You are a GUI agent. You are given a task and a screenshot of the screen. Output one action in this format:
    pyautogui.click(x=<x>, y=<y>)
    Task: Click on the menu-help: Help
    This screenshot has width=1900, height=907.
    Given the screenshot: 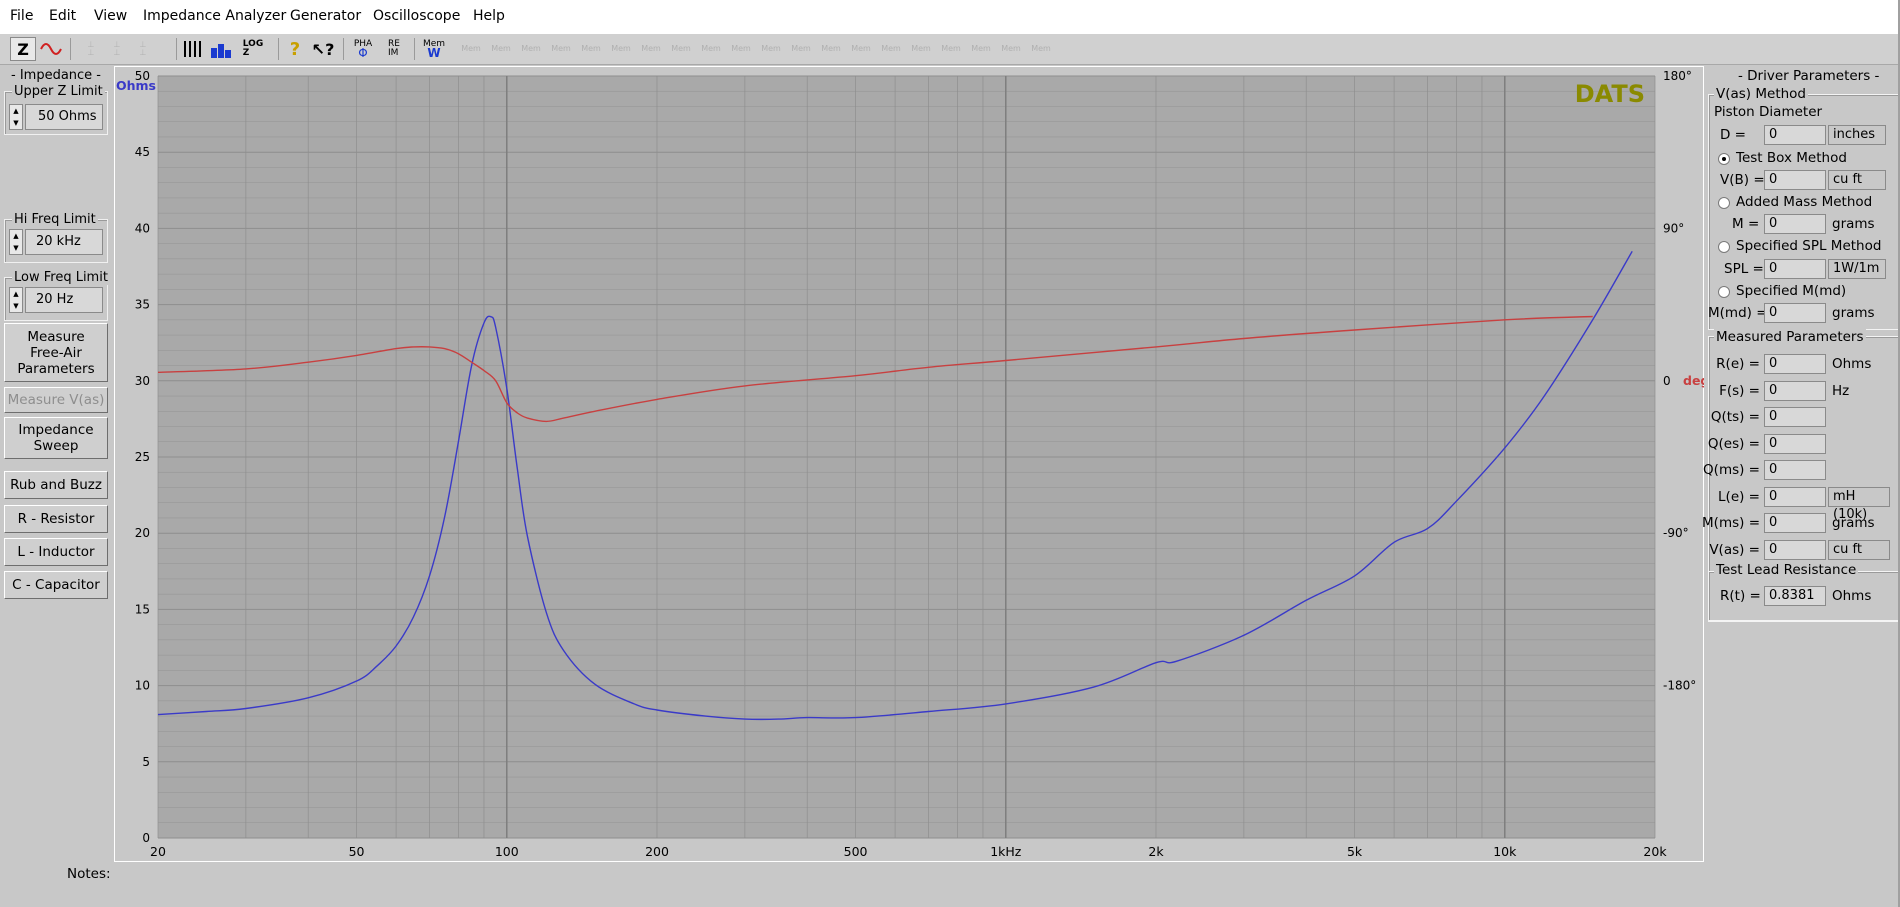 What is the action you would take?
    pyautogui.click(x=489, y=16)
    